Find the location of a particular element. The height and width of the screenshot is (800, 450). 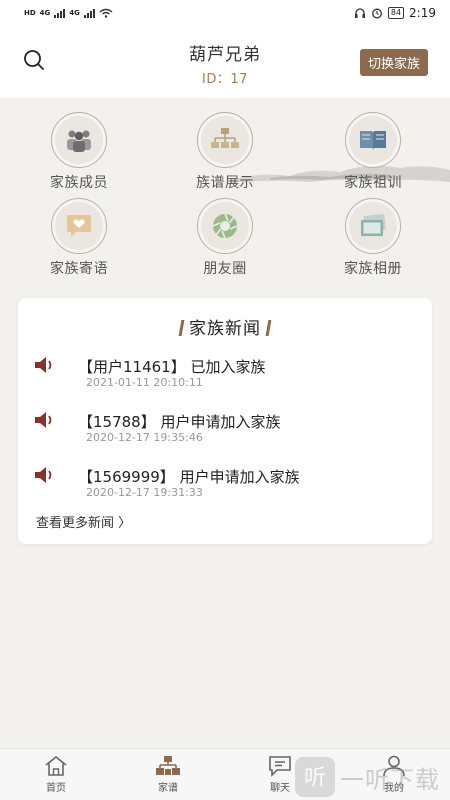

tree-chart-icon is located at coordinates (225, 138).